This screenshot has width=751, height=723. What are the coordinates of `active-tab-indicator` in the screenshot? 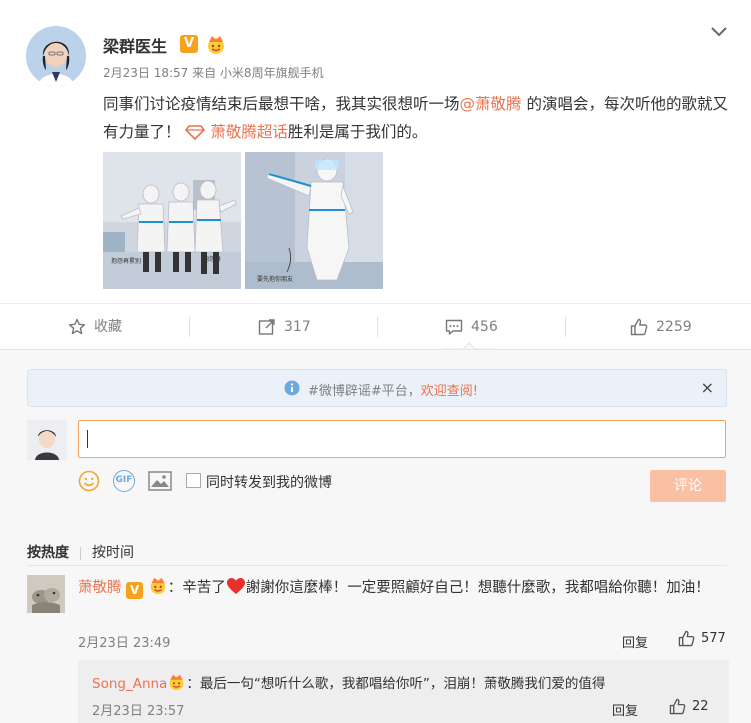 It's located at (469, 345).